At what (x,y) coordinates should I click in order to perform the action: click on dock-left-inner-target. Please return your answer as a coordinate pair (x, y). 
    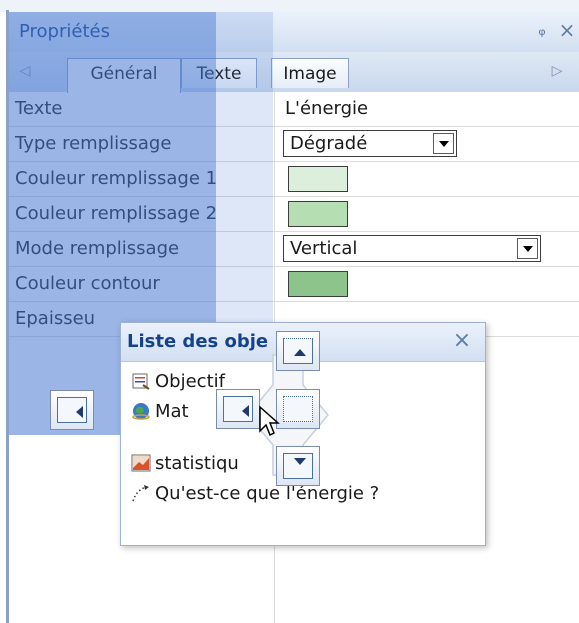
    Looking at the image, I should click on (238, 409).